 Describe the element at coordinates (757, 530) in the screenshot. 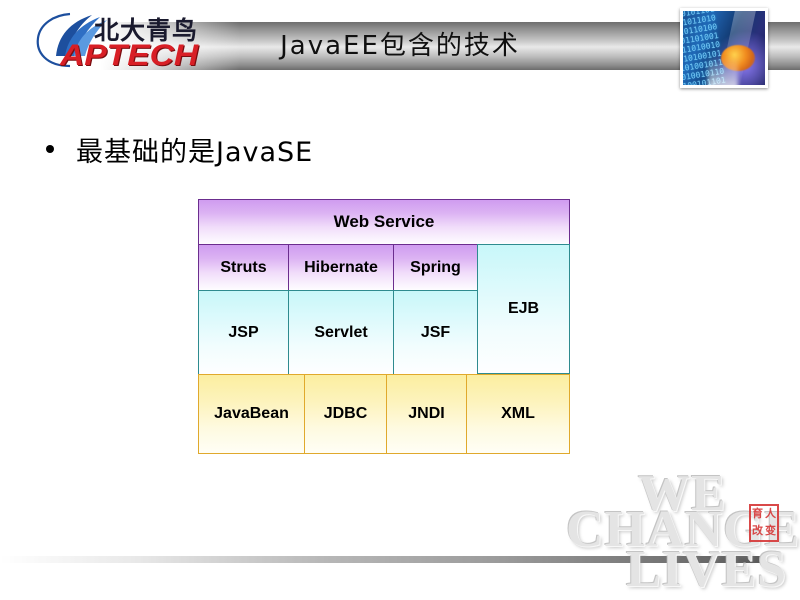

I see `seal-char-3: 改` at that location.